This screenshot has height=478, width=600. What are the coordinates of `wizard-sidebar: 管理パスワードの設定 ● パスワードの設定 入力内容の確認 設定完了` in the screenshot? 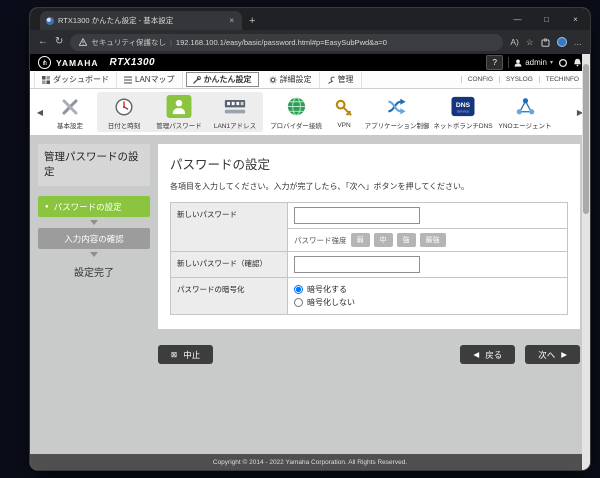 It's located at (94, 299).